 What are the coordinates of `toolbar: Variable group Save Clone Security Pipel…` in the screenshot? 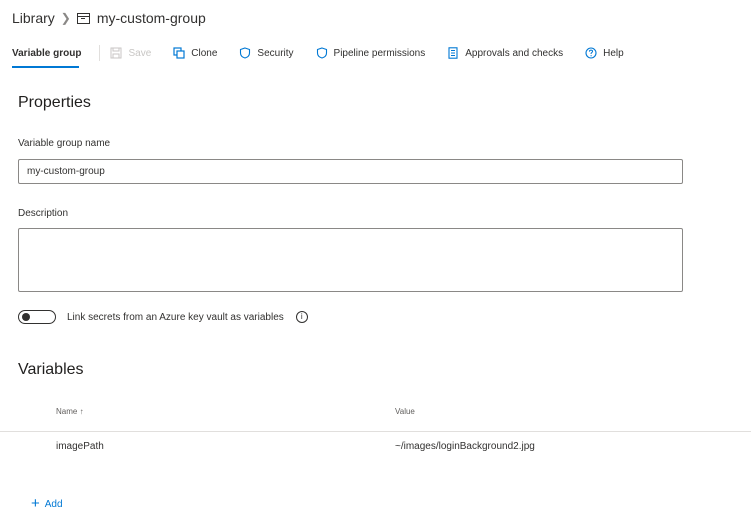 It's located at (375, 53).